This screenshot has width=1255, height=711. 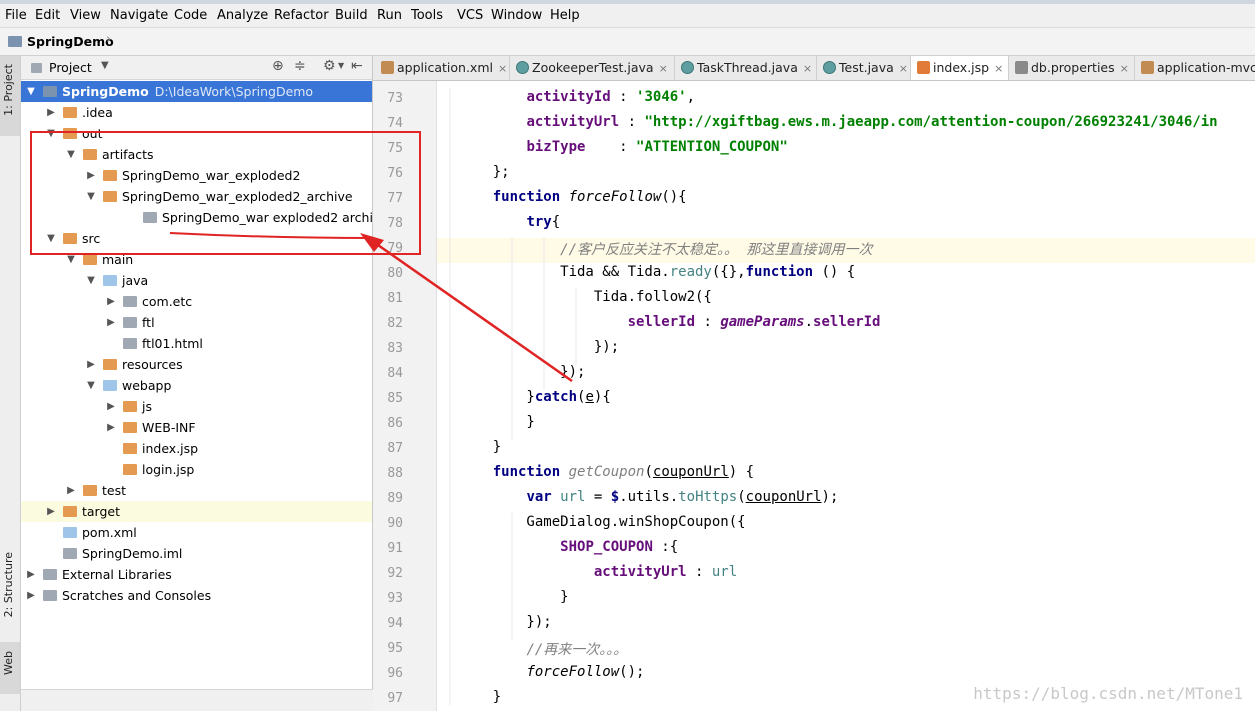 I want to click on hide-panel-icon: ⇤, so click(x=357, y=66).